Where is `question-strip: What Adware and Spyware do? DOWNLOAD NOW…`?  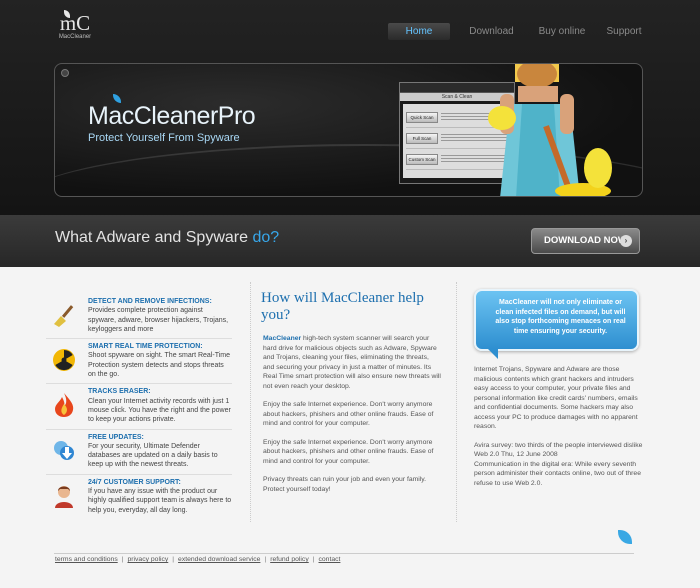 question-strip: What Adware and Spyware do? DOWNLOAD NOW… is located at coordinates (350, 241).